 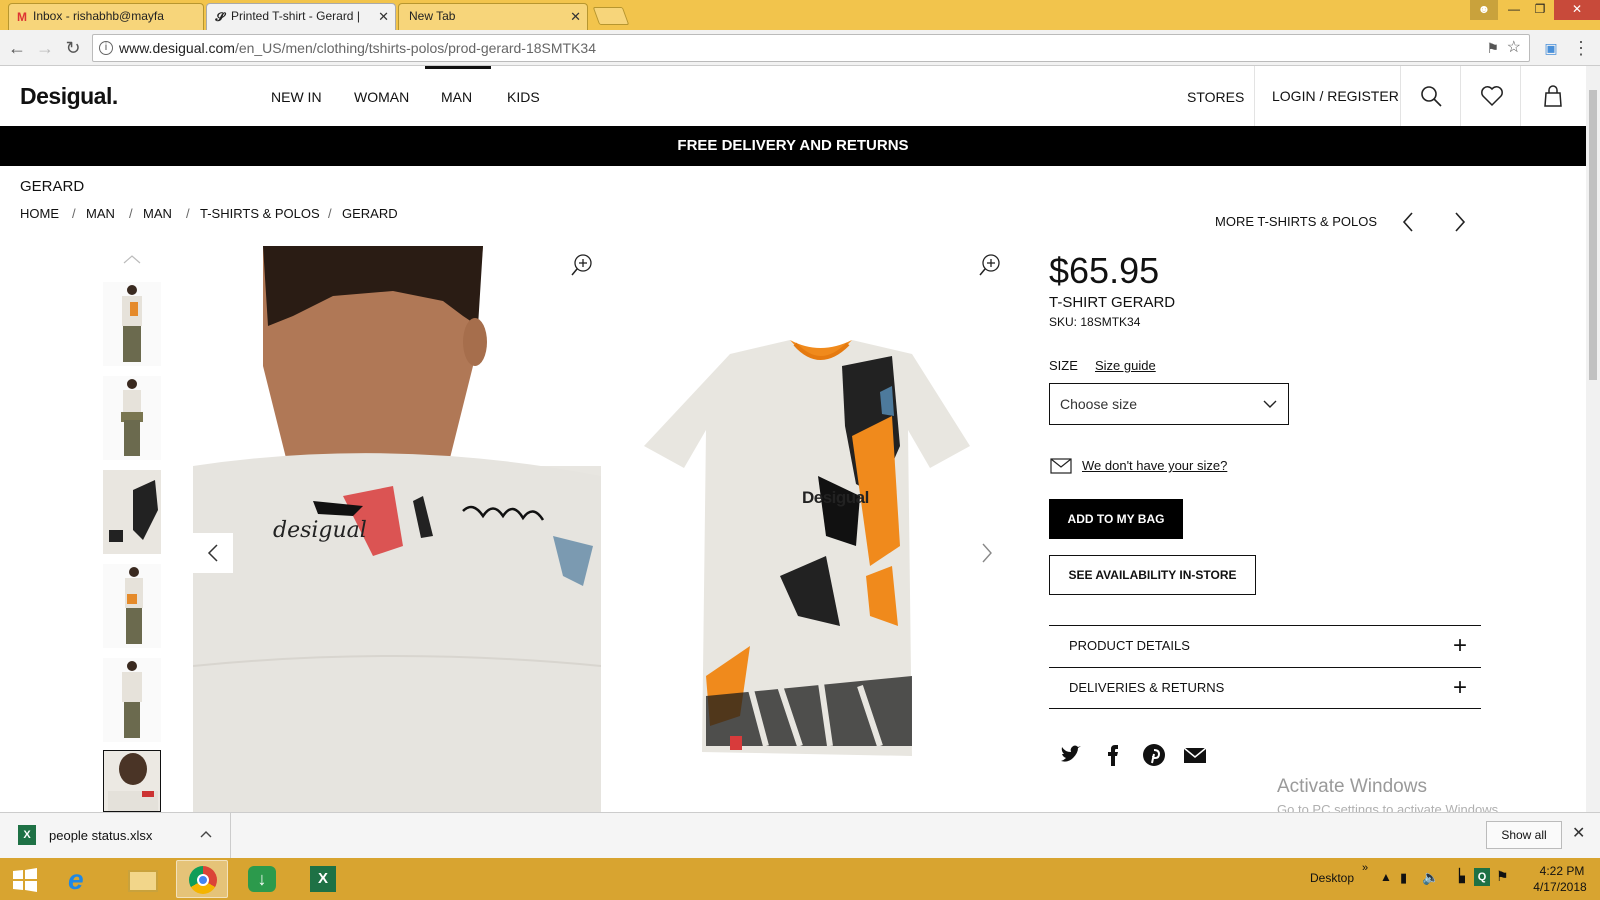 What do you see at coordinates (493, 16) in the screenshot?
I see `tab-new-tab: New Tab ✕` at bounding box center [493, 16].